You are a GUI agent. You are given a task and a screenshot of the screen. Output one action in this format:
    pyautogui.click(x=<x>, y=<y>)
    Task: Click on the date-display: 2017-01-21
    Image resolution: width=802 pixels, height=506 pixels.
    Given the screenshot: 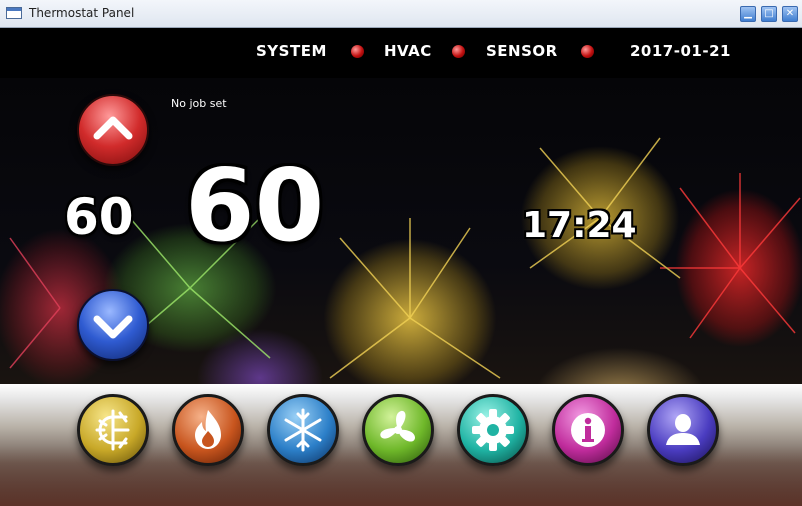 What is the action you would take?
    pyautogui.click(x=680, y=51)
    